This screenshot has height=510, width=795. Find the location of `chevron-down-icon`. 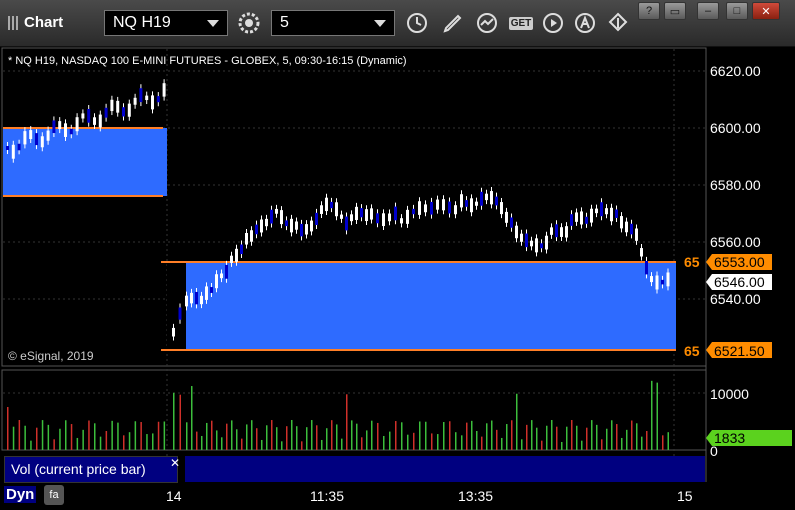

chevron-down-icon is located at coordinates (380, 23).